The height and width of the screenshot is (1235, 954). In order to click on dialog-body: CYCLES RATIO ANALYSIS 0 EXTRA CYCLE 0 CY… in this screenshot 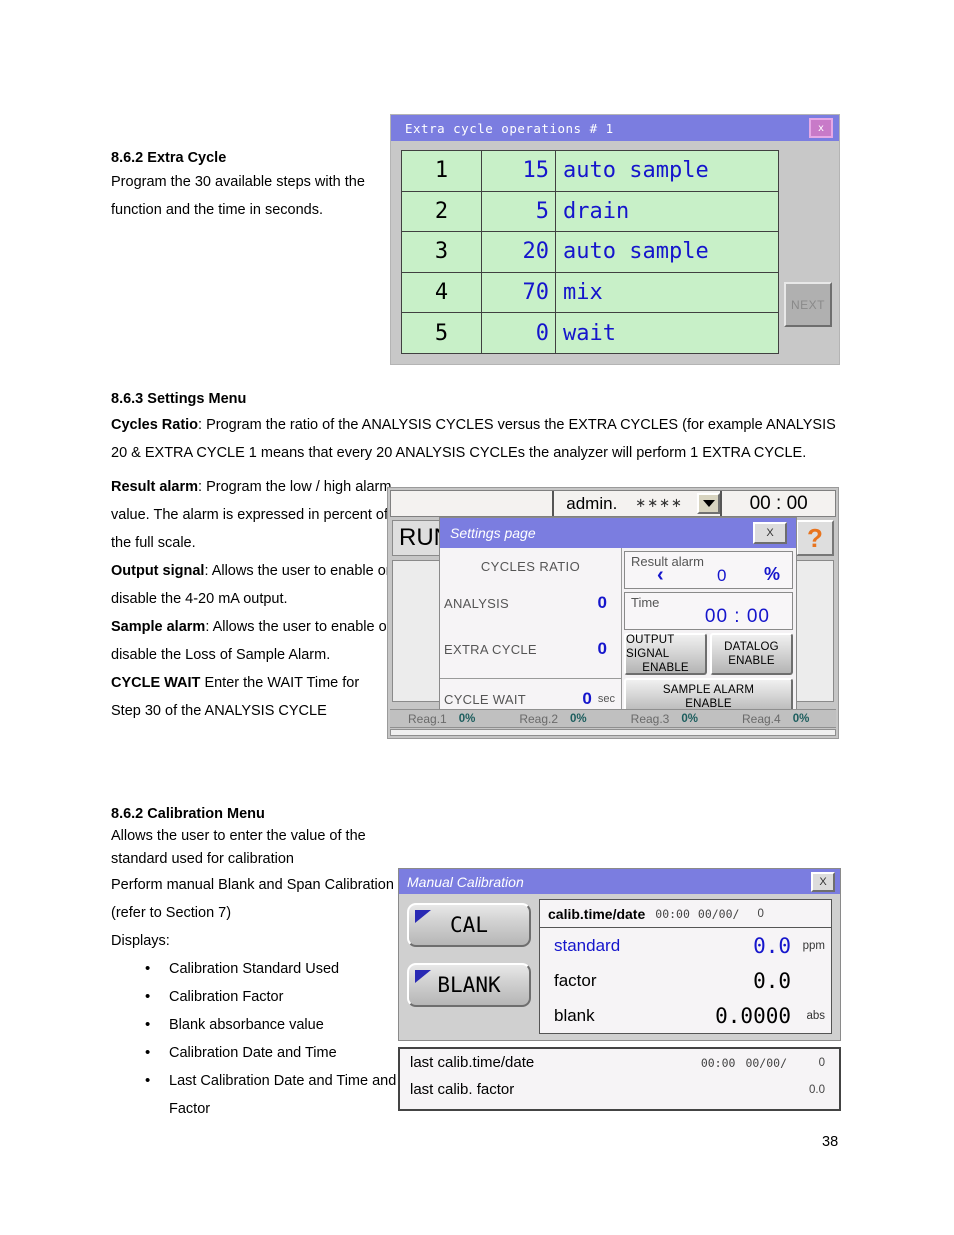, I will do `click(618, 633)`.